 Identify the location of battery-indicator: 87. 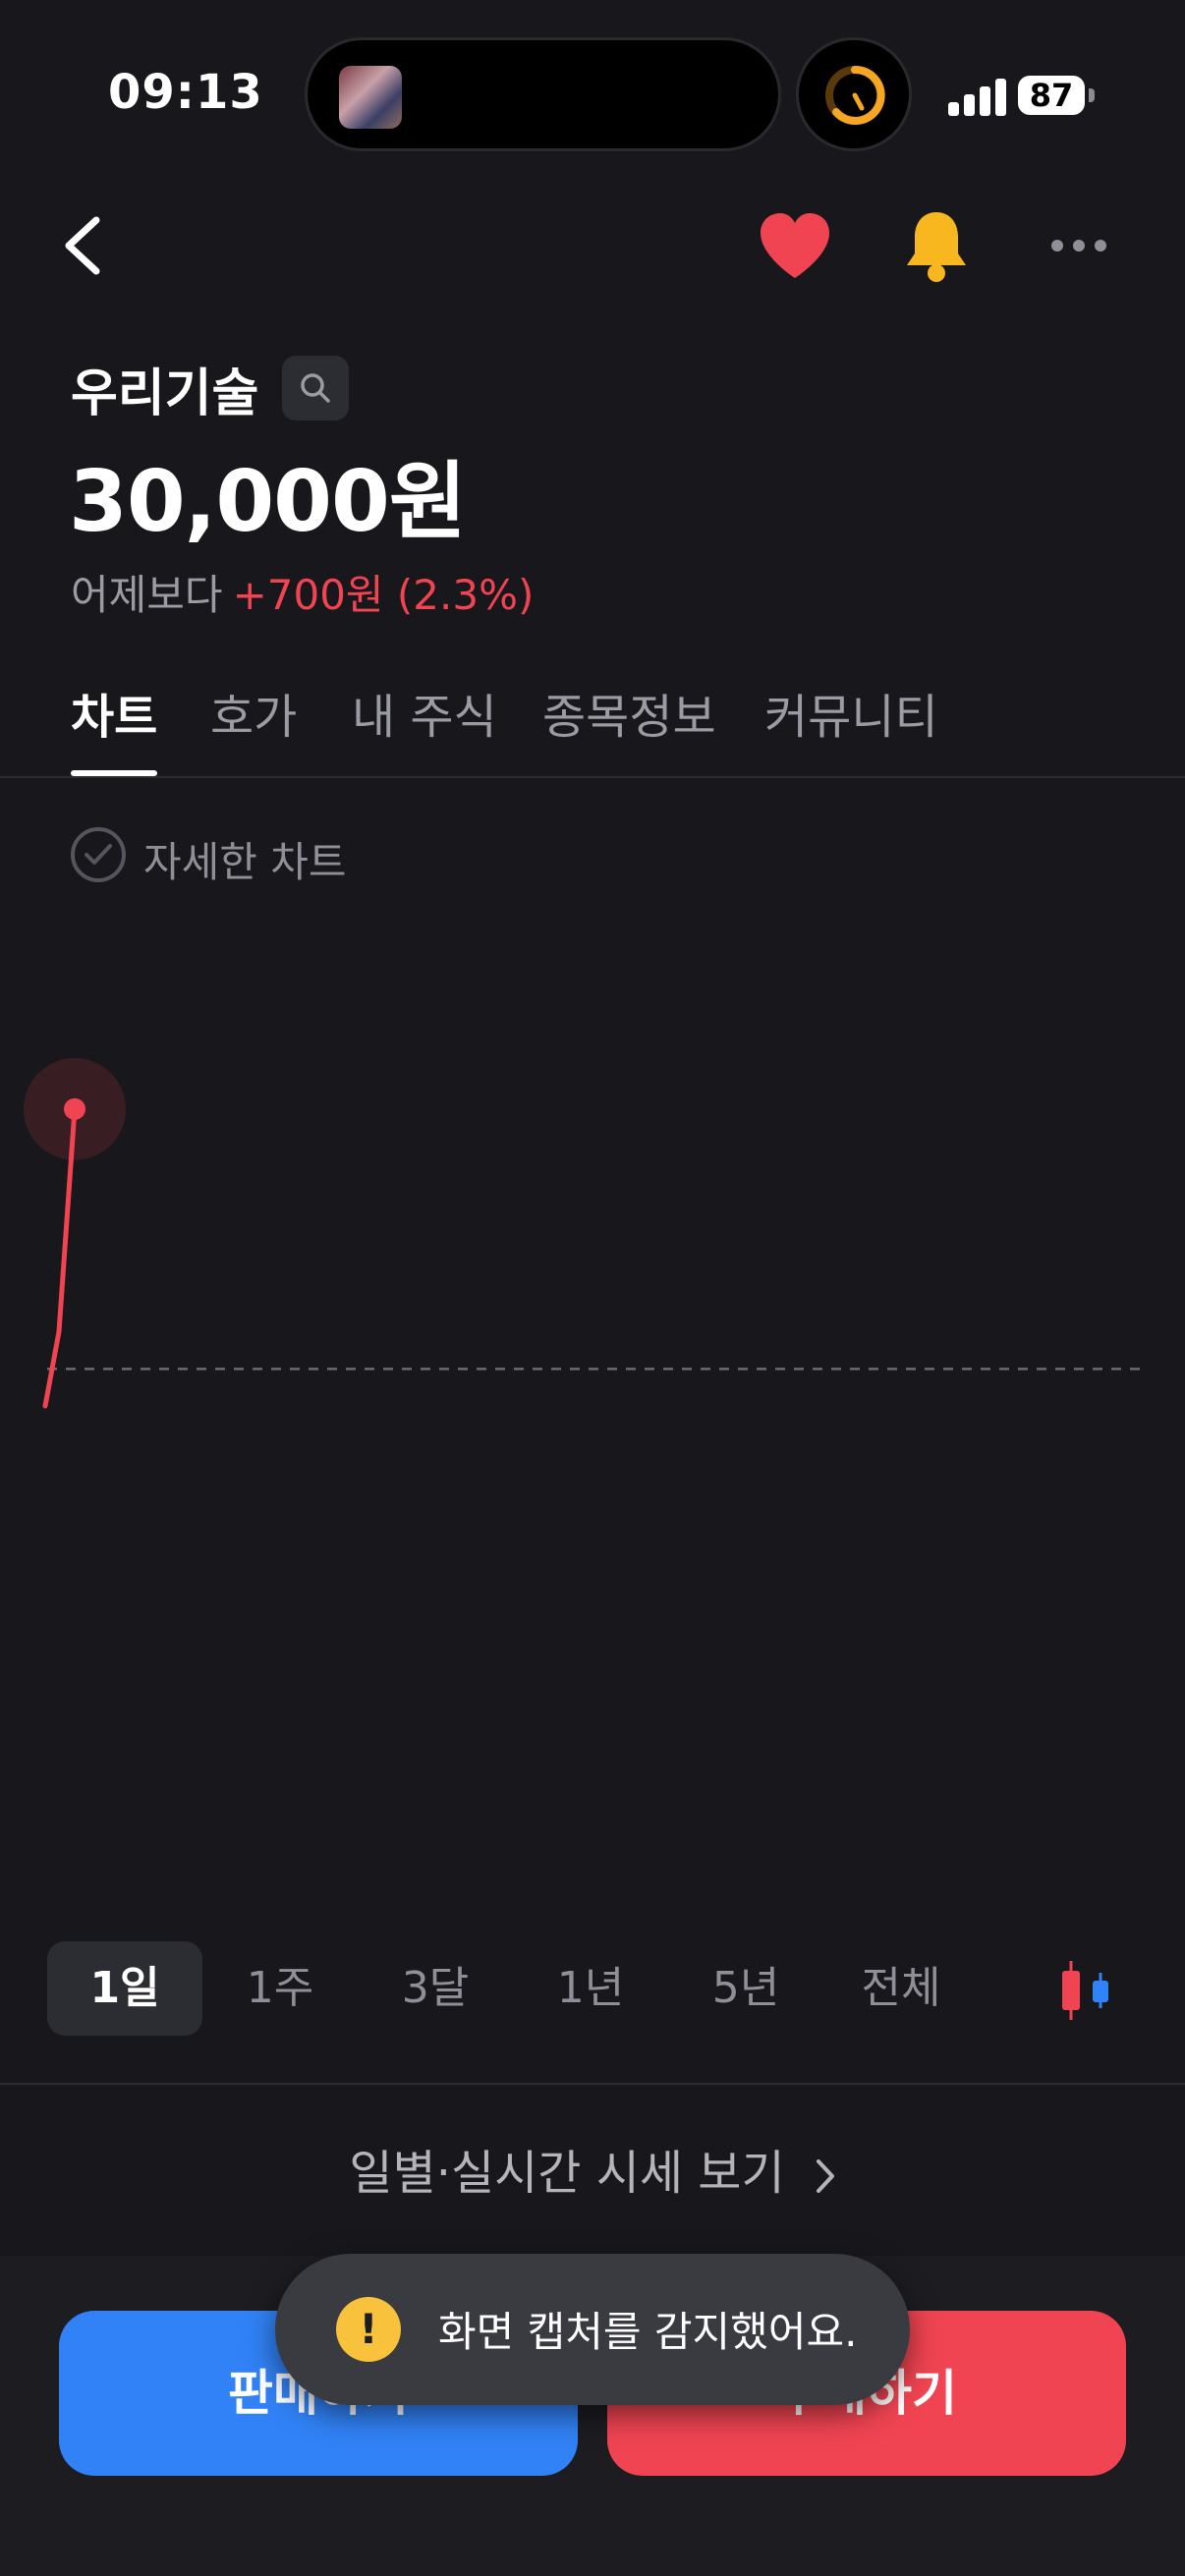
(1052, 95).